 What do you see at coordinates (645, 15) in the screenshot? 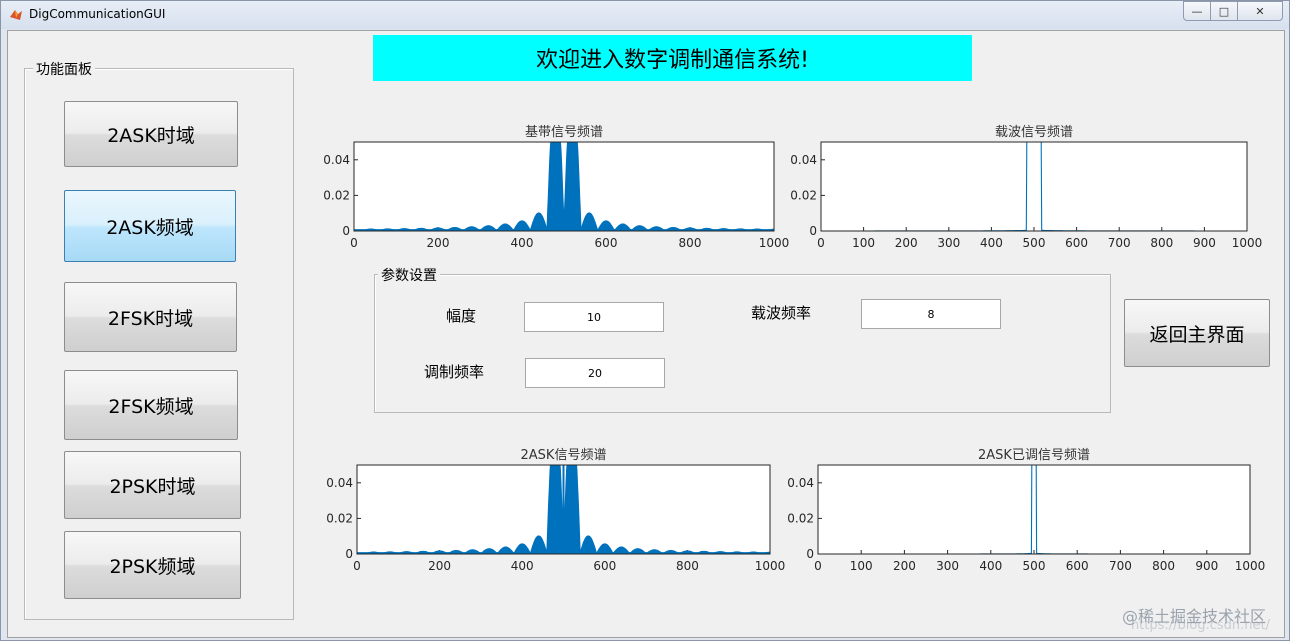
I see `title-bar: DigCommunicationGUI — □ ✕` at bounding box center [645, 15].